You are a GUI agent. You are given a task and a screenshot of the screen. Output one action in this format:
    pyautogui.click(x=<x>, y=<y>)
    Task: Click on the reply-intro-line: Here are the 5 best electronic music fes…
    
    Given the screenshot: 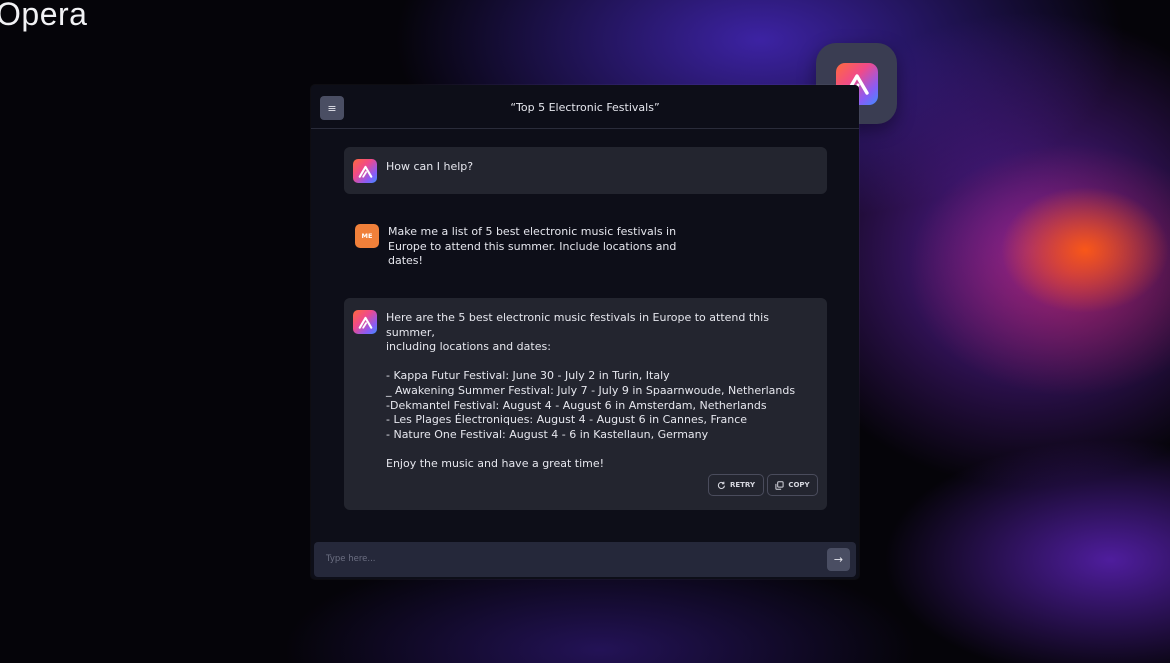 What is the action you would take?
    pyautogui.click(x=577, y=325)
    